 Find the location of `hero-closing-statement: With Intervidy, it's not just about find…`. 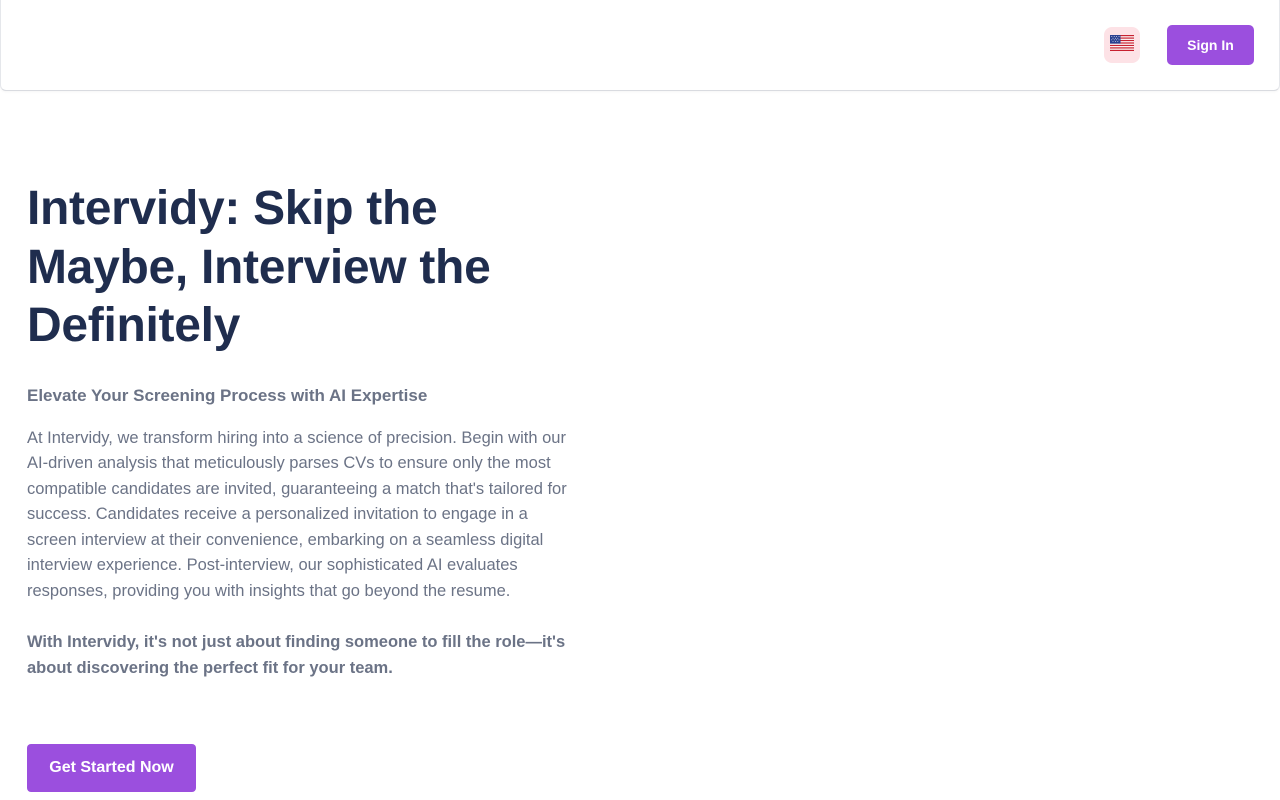

hero-closing-statement: With Intervidy, it's not just about find… is located at coordinates (296, 655).